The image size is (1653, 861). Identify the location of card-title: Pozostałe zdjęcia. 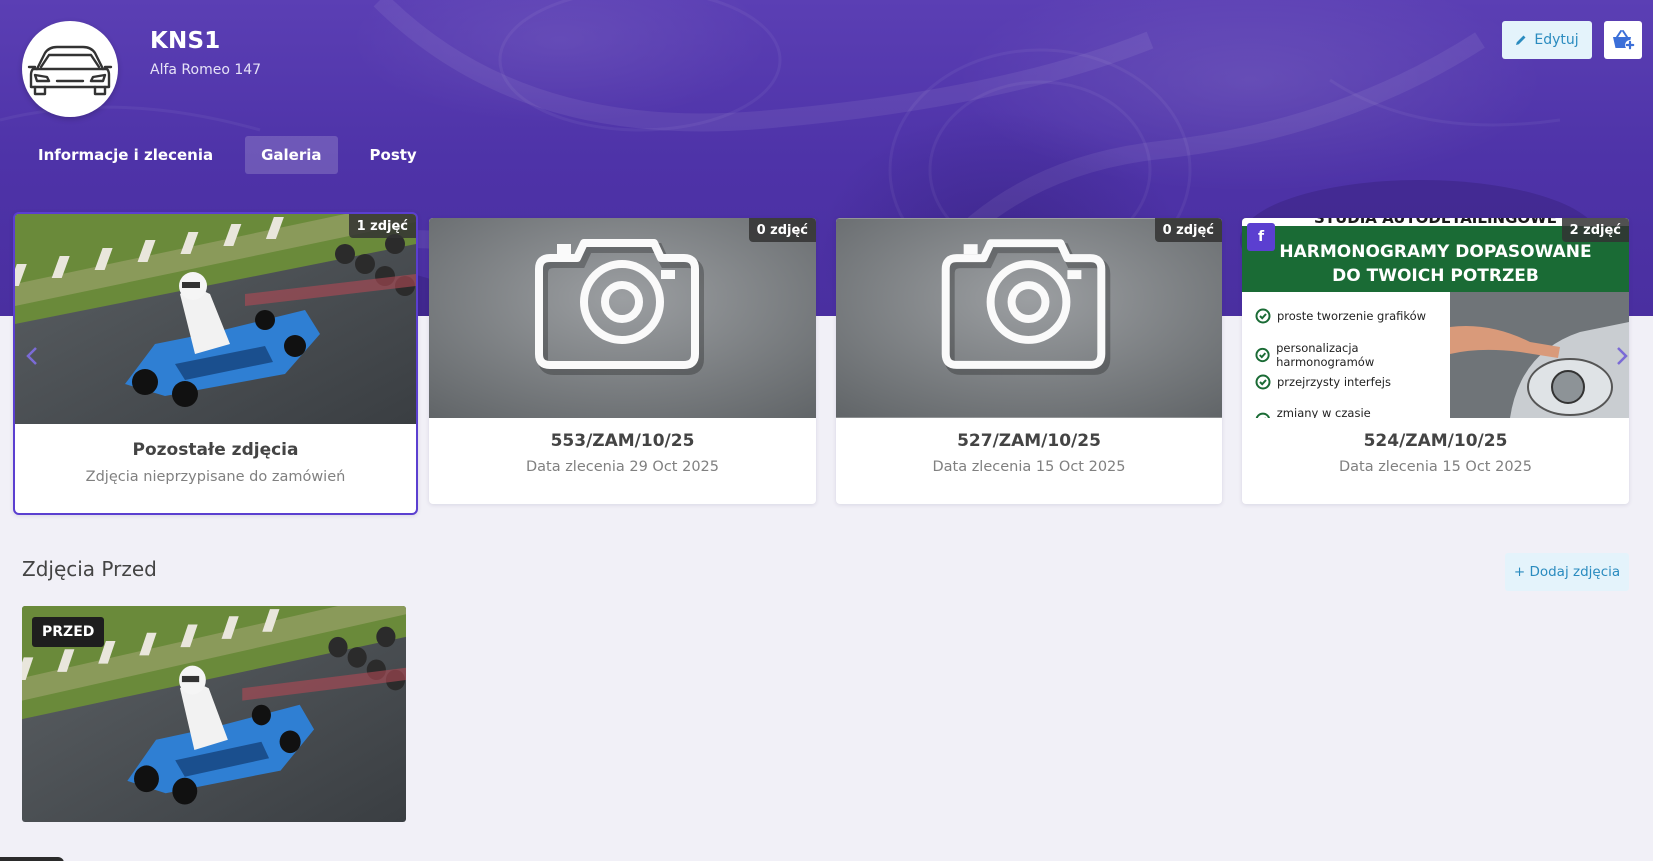
(215, 450).